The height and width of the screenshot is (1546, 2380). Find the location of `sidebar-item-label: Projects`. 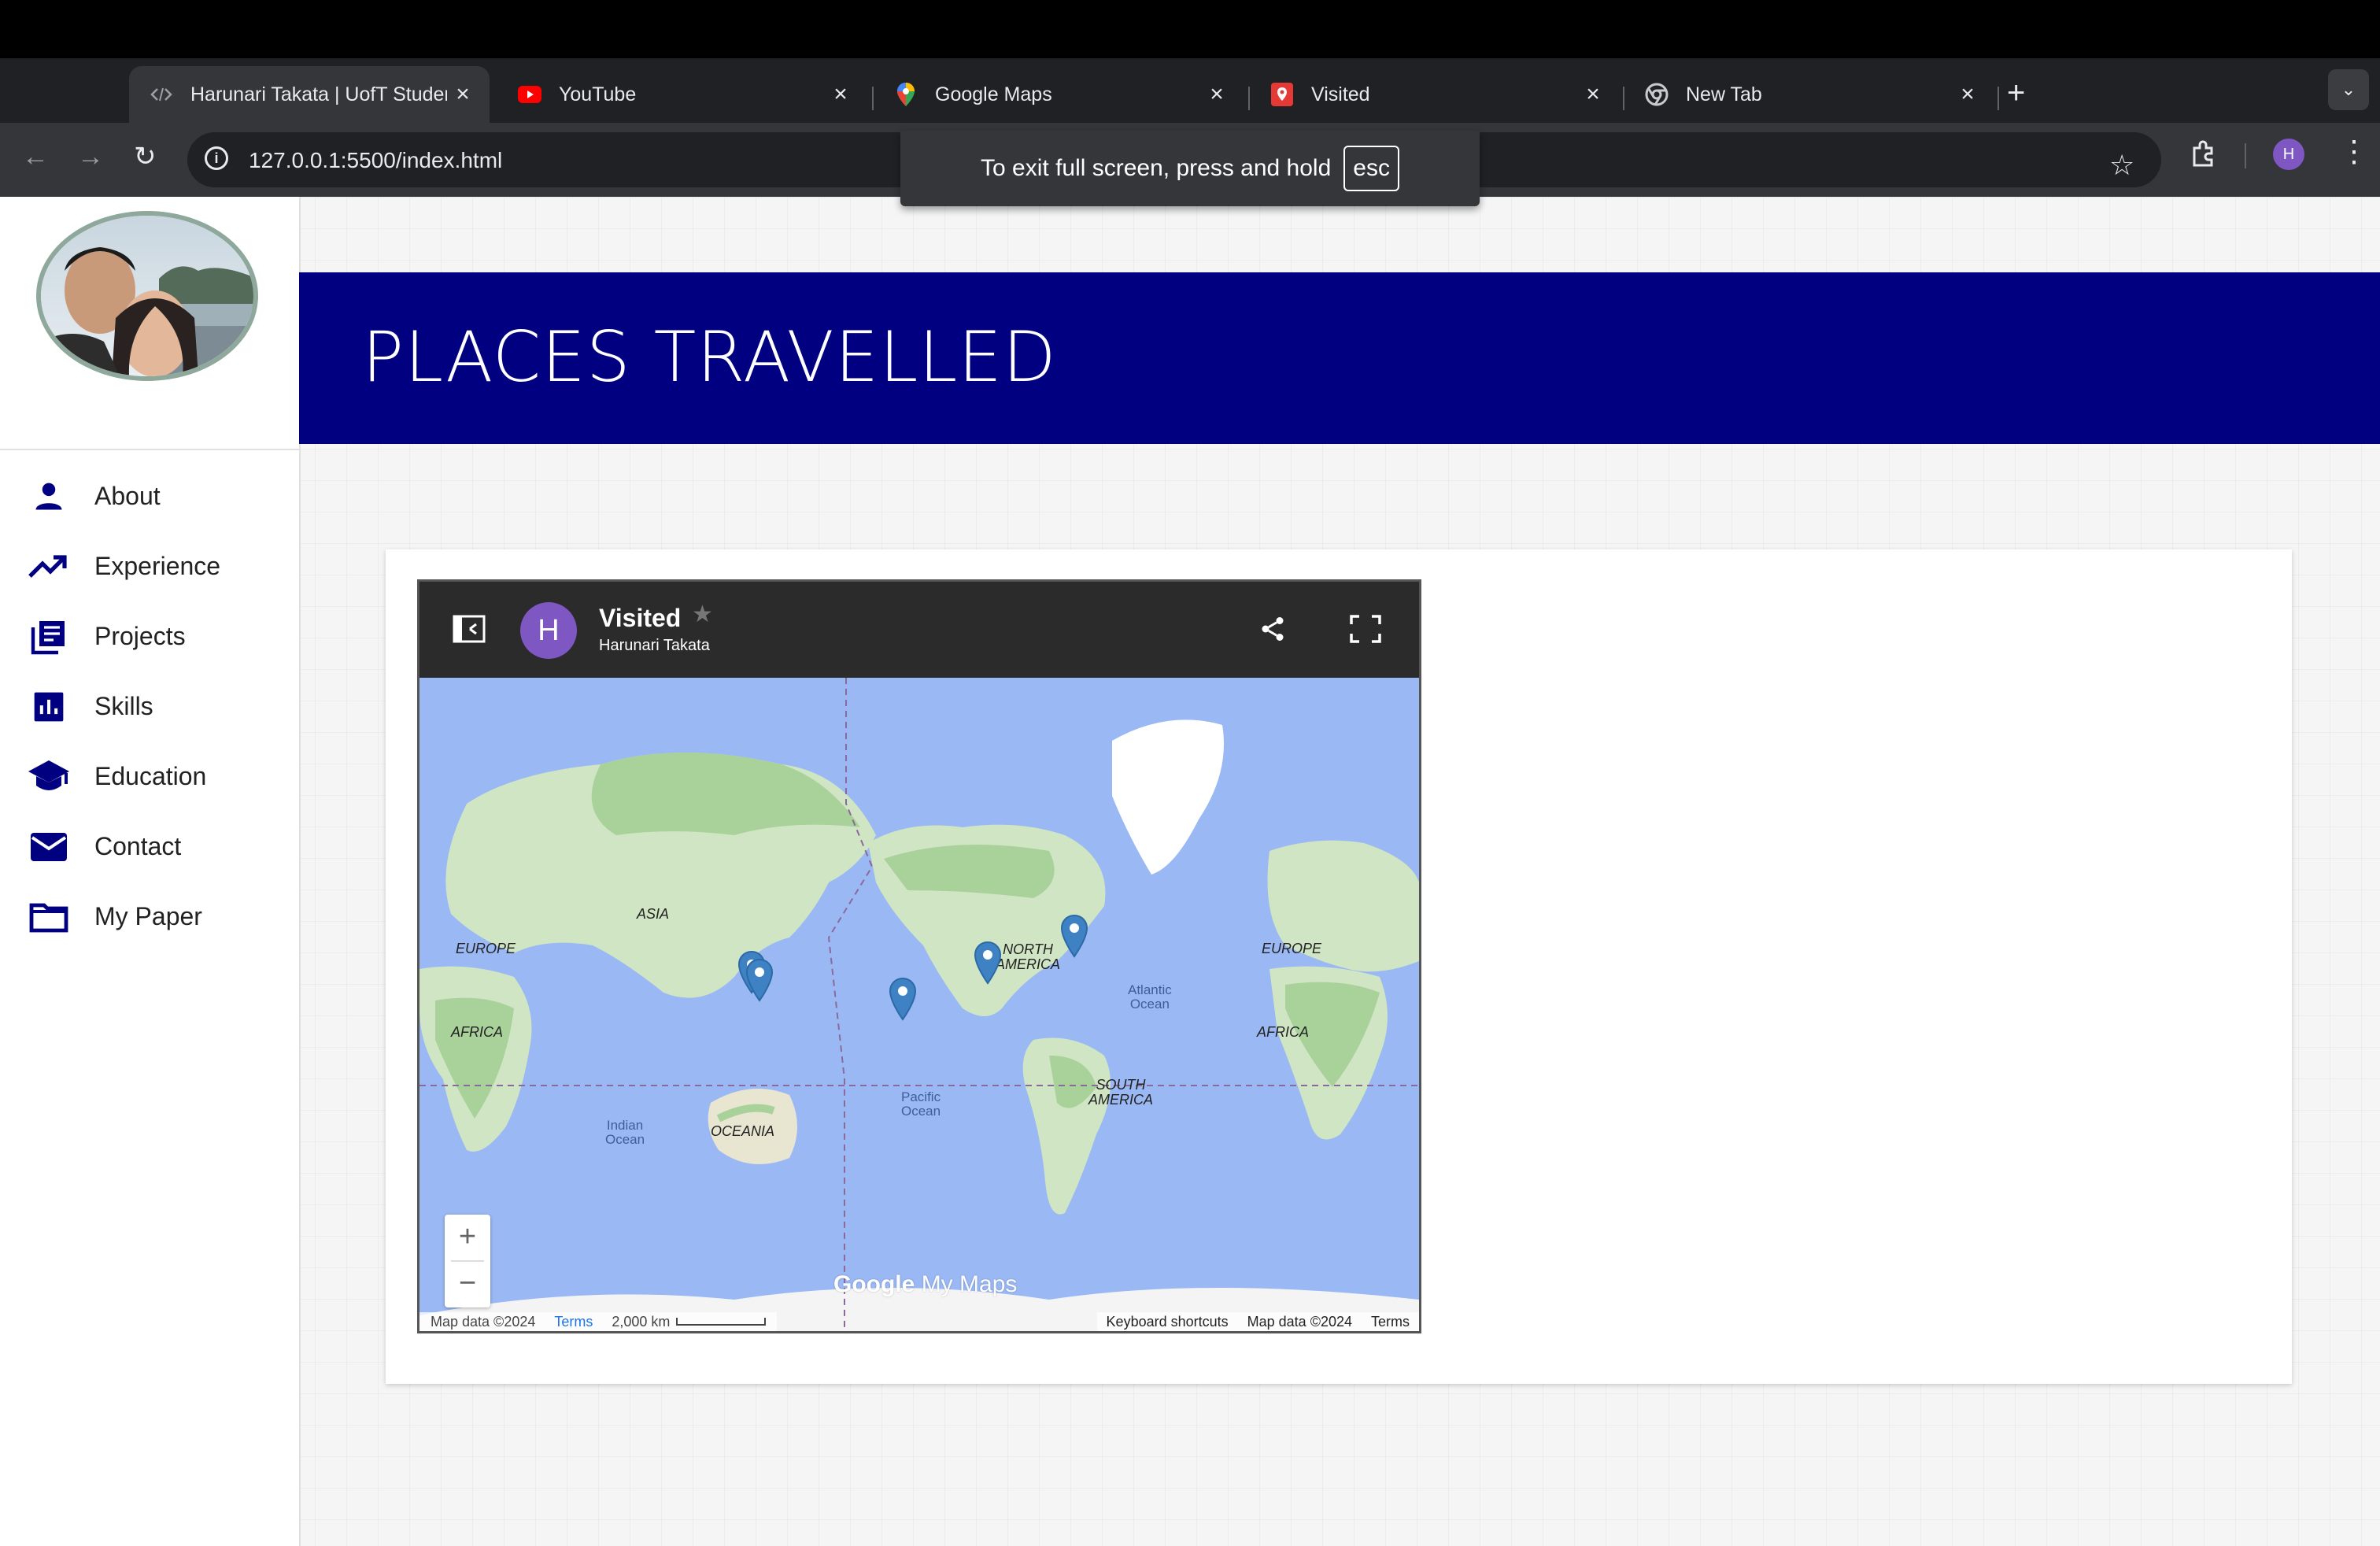

sidebar-item-label: Projects is located at coordinates (140, 636).